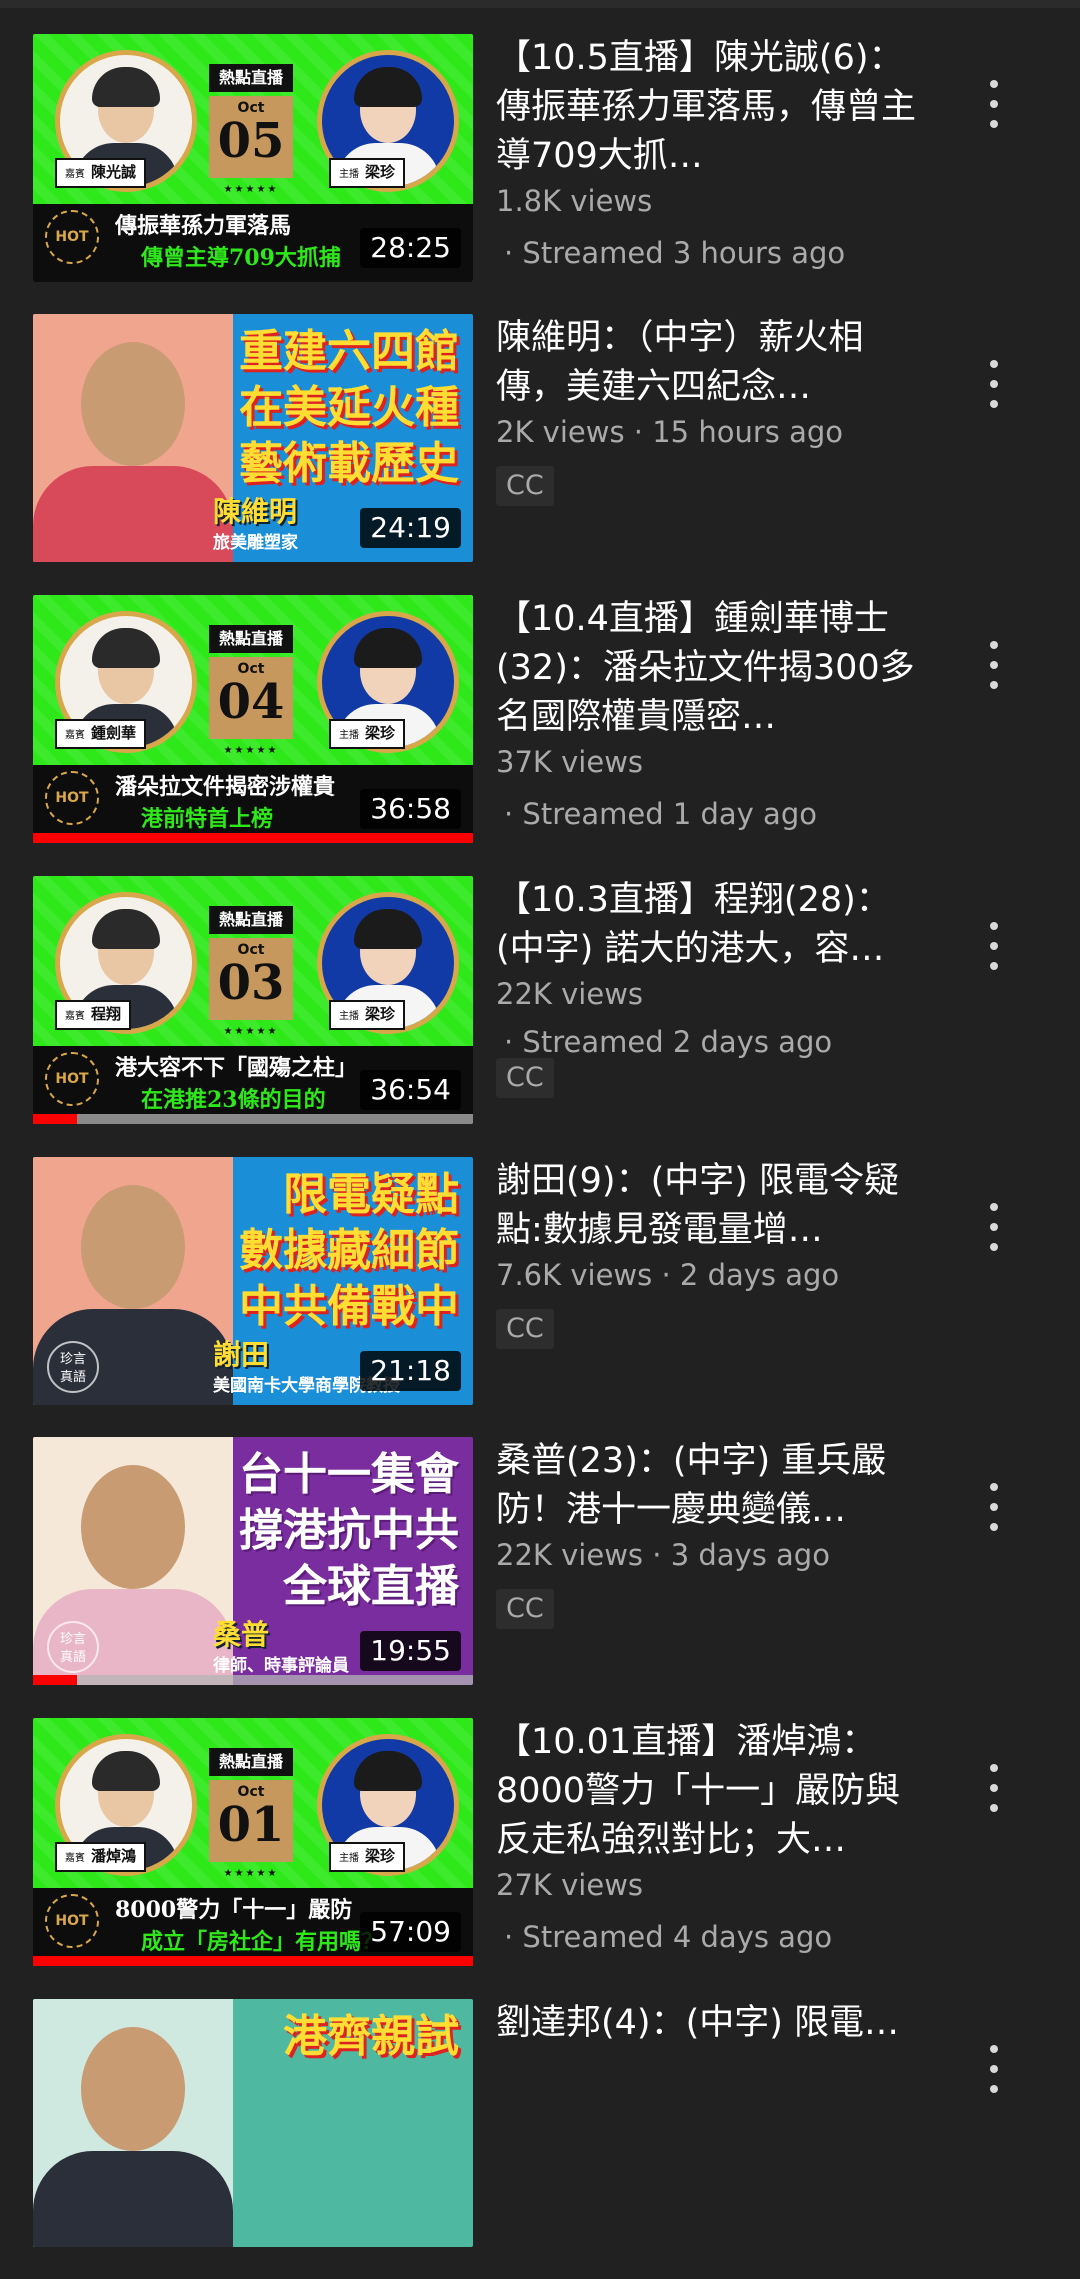 The height and width of the screenshot is (2279, 1080). Describe the element at coordinates (410, 809) in the screenshot. I see `duration-badge: 36:58` at that location.